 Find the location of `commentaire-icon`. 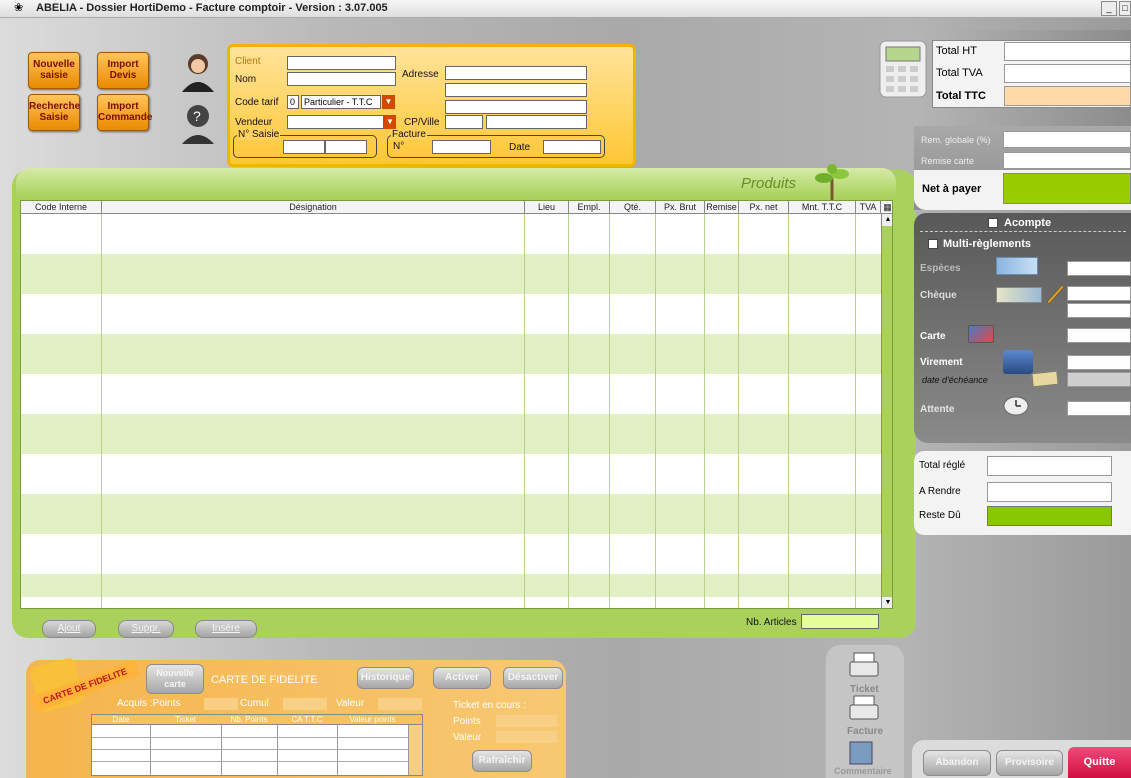

commentaire-icon is located at coordinates (861, 753).